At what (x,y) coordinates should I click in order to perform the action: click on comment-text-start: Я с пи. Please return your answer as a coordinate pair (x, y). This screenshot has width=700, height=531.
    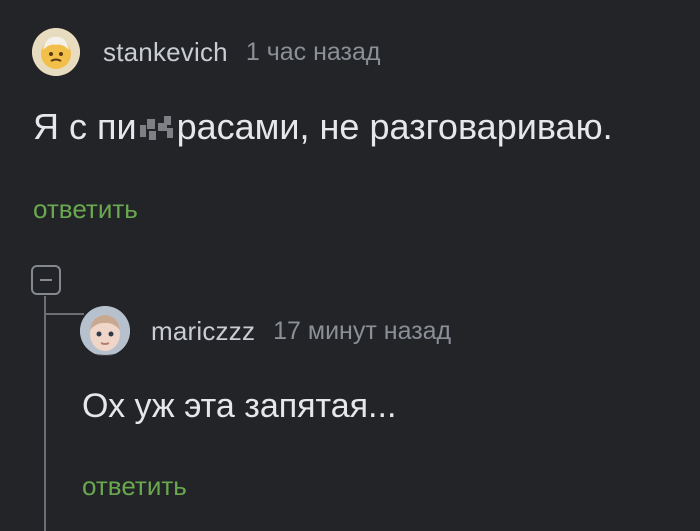
    Looking at the image, I should click on (85, 126).